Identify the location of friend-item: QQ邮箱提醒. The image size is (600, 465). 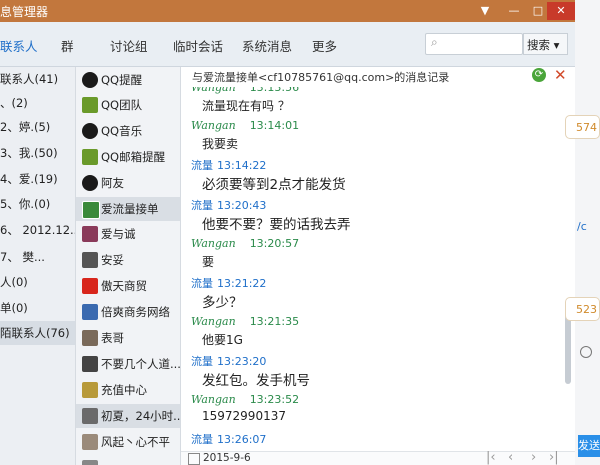
(128, 157).